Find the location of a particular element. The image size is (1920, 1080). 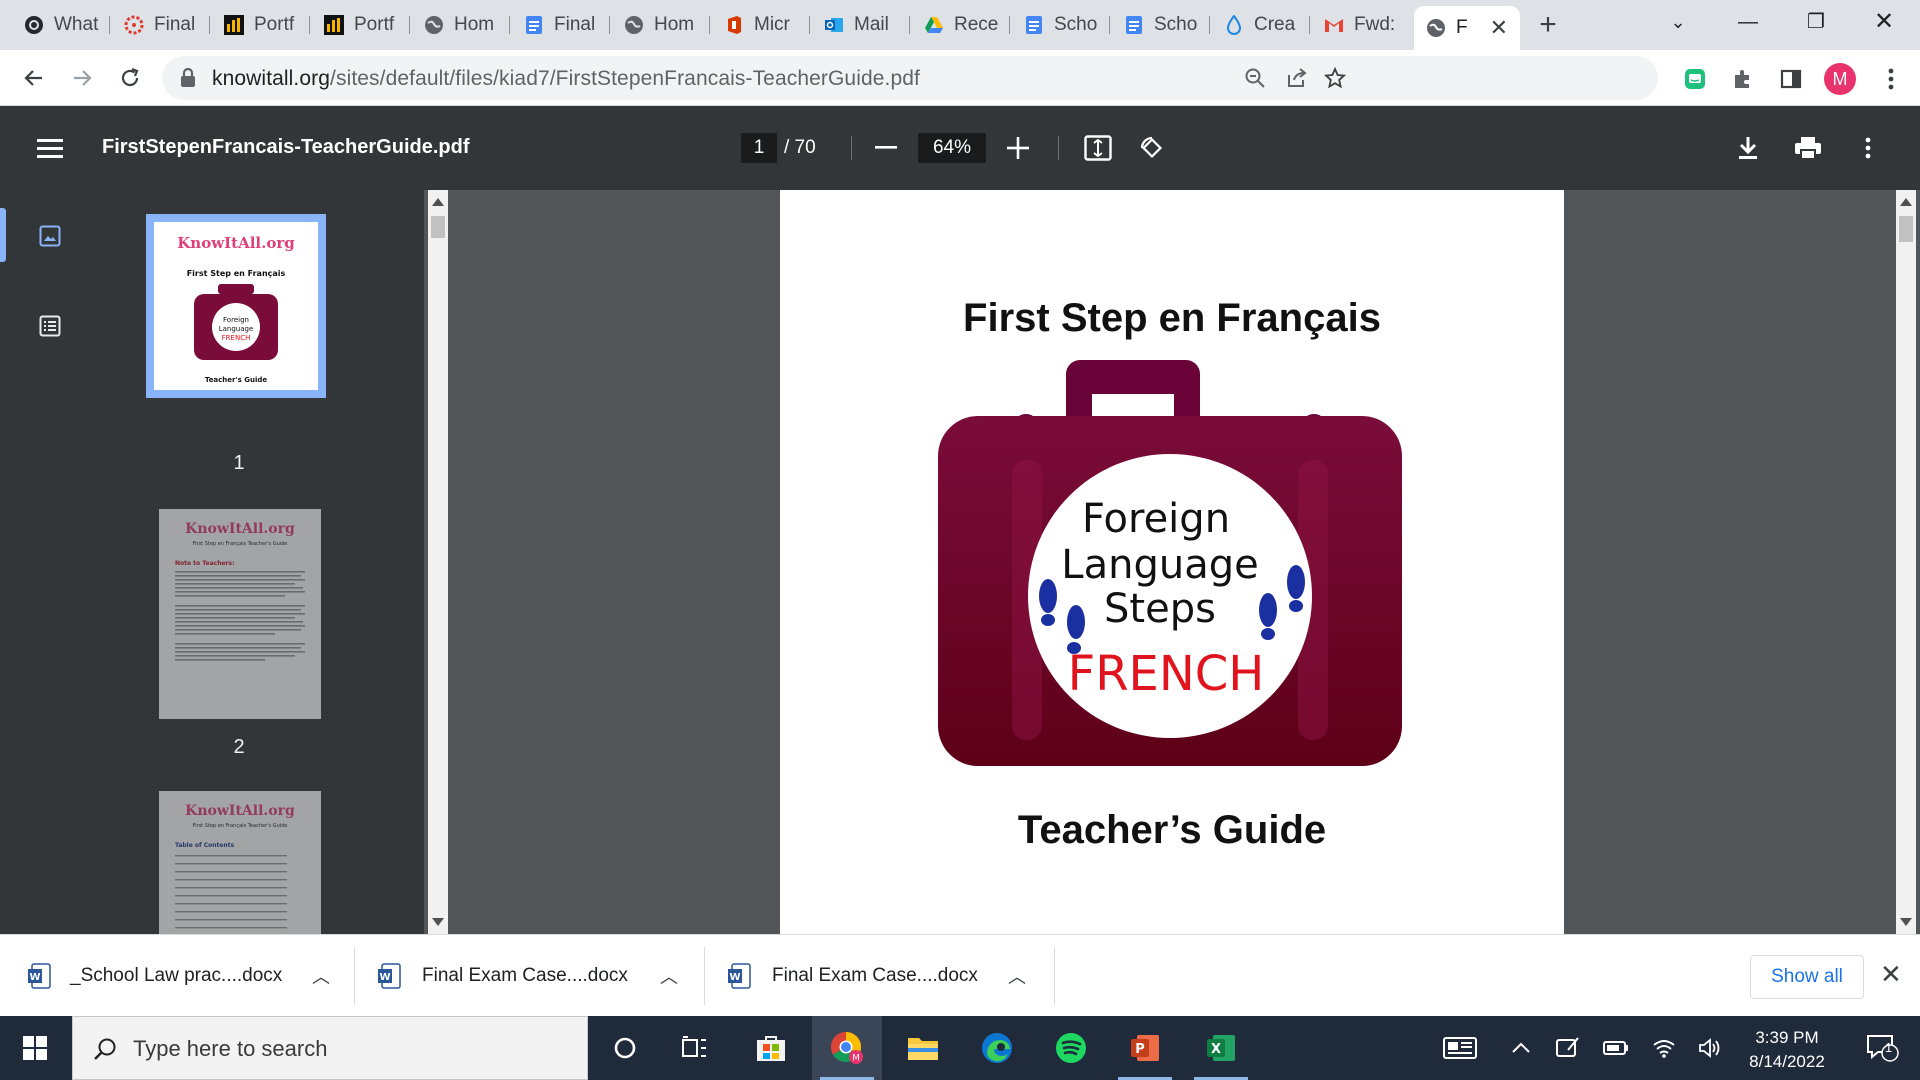

svg-text: P is located at coordinates (1140, 1049).